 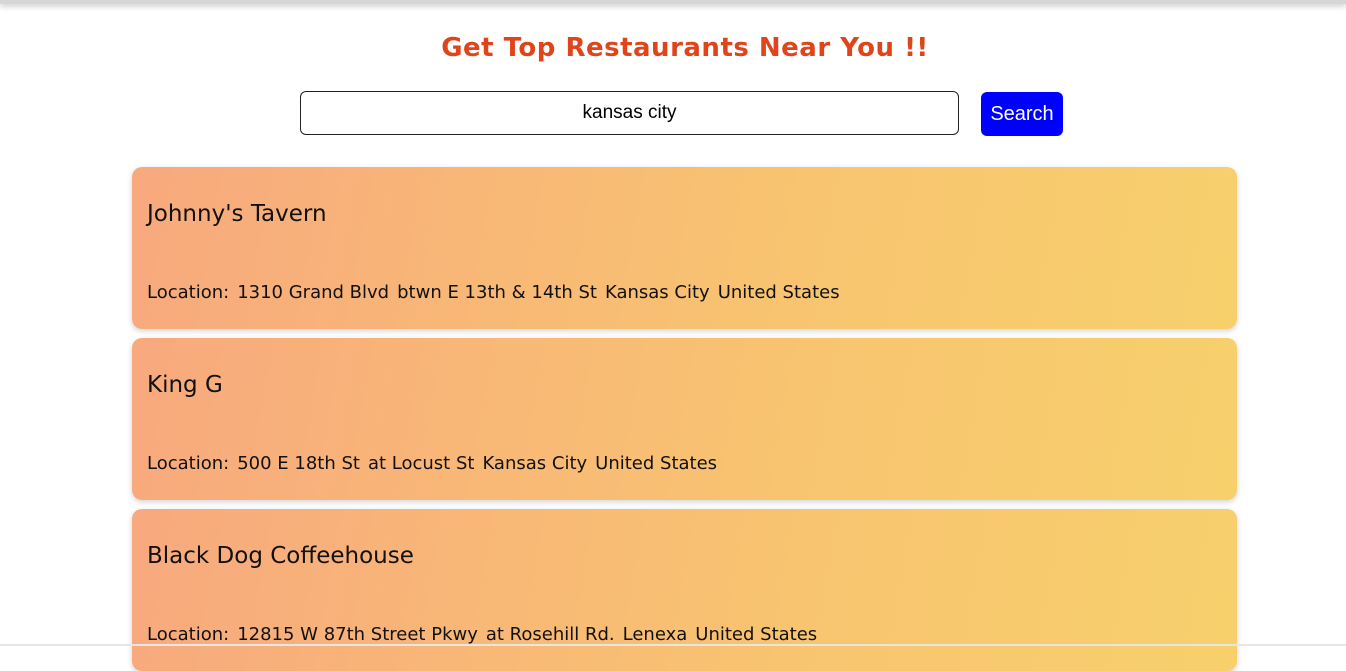 I want to click on restaurant-name: Johnny's Tavern, so click(x=237, y=214).